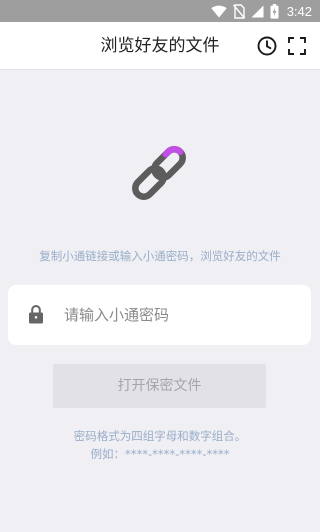 This screenshot has height=532, width=320. Describe the element at coordinates (159, 173) in the screenshot. I see `link-icon` at that location.